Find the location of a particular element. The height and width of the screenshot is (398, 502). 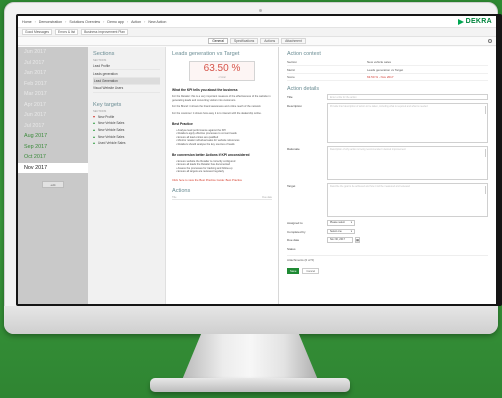

search-icon is located at coordinates (490, 41).